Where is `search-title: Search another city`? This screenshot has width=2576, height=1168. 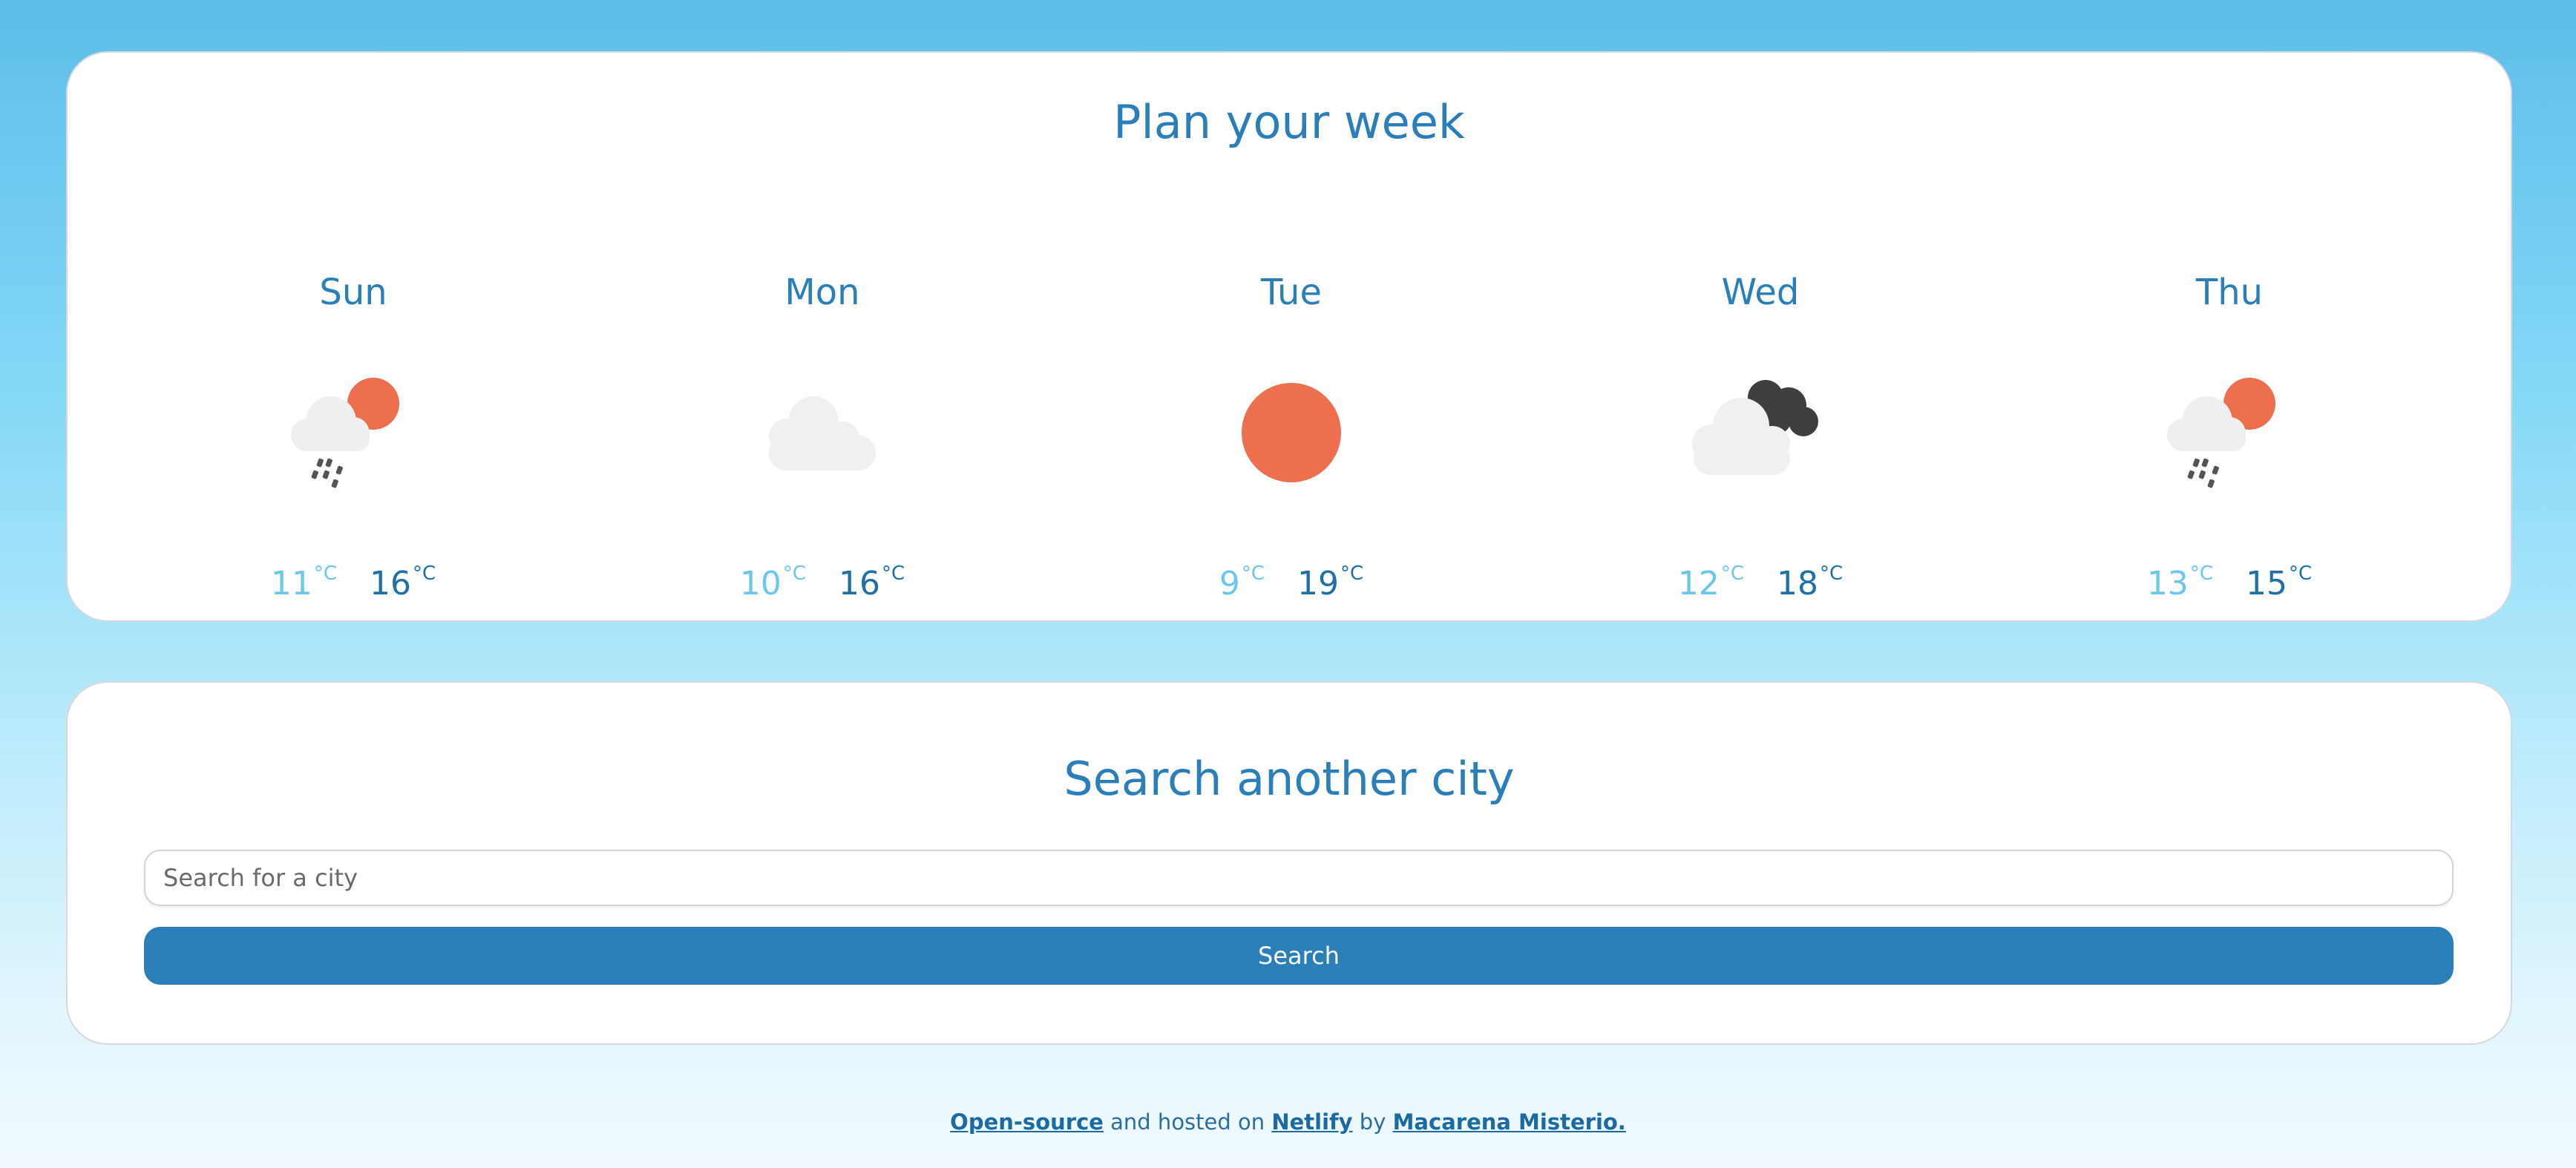 search-title: Search another city is located at coordinates (1289, 779).